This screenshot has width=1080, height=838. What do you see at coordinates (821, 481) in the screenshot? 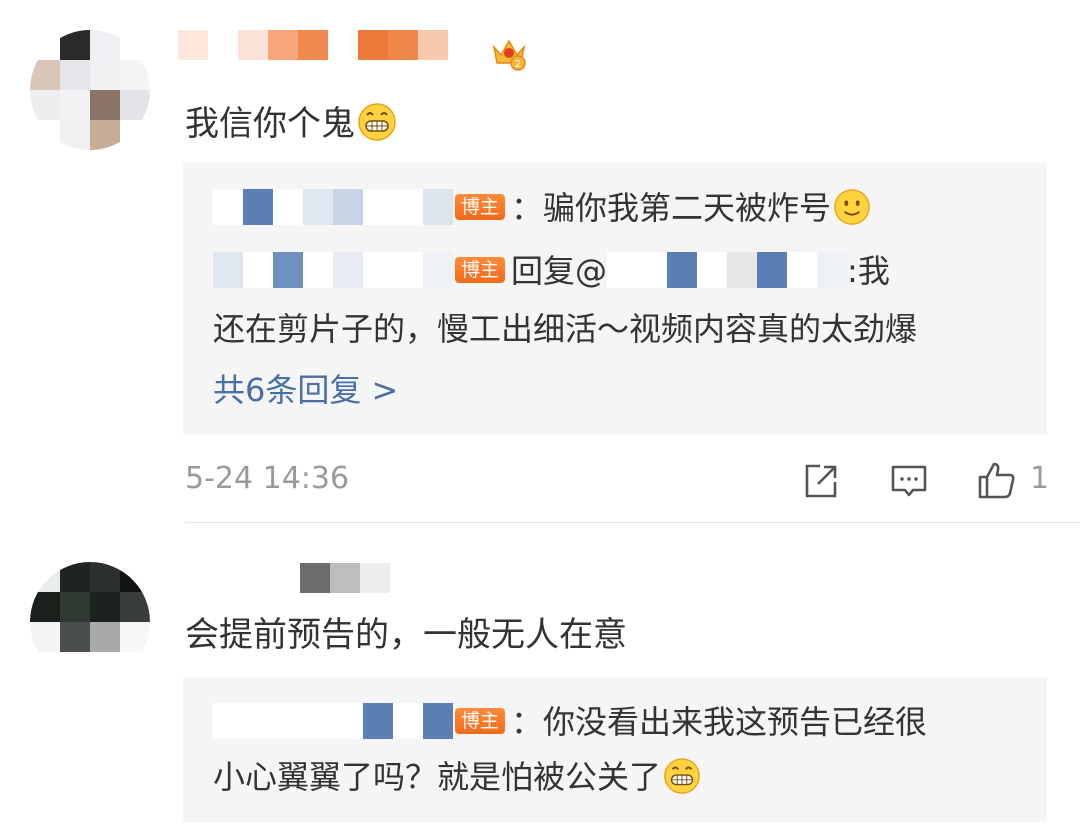
I see `share-icon` at bounding box center [821, 481].